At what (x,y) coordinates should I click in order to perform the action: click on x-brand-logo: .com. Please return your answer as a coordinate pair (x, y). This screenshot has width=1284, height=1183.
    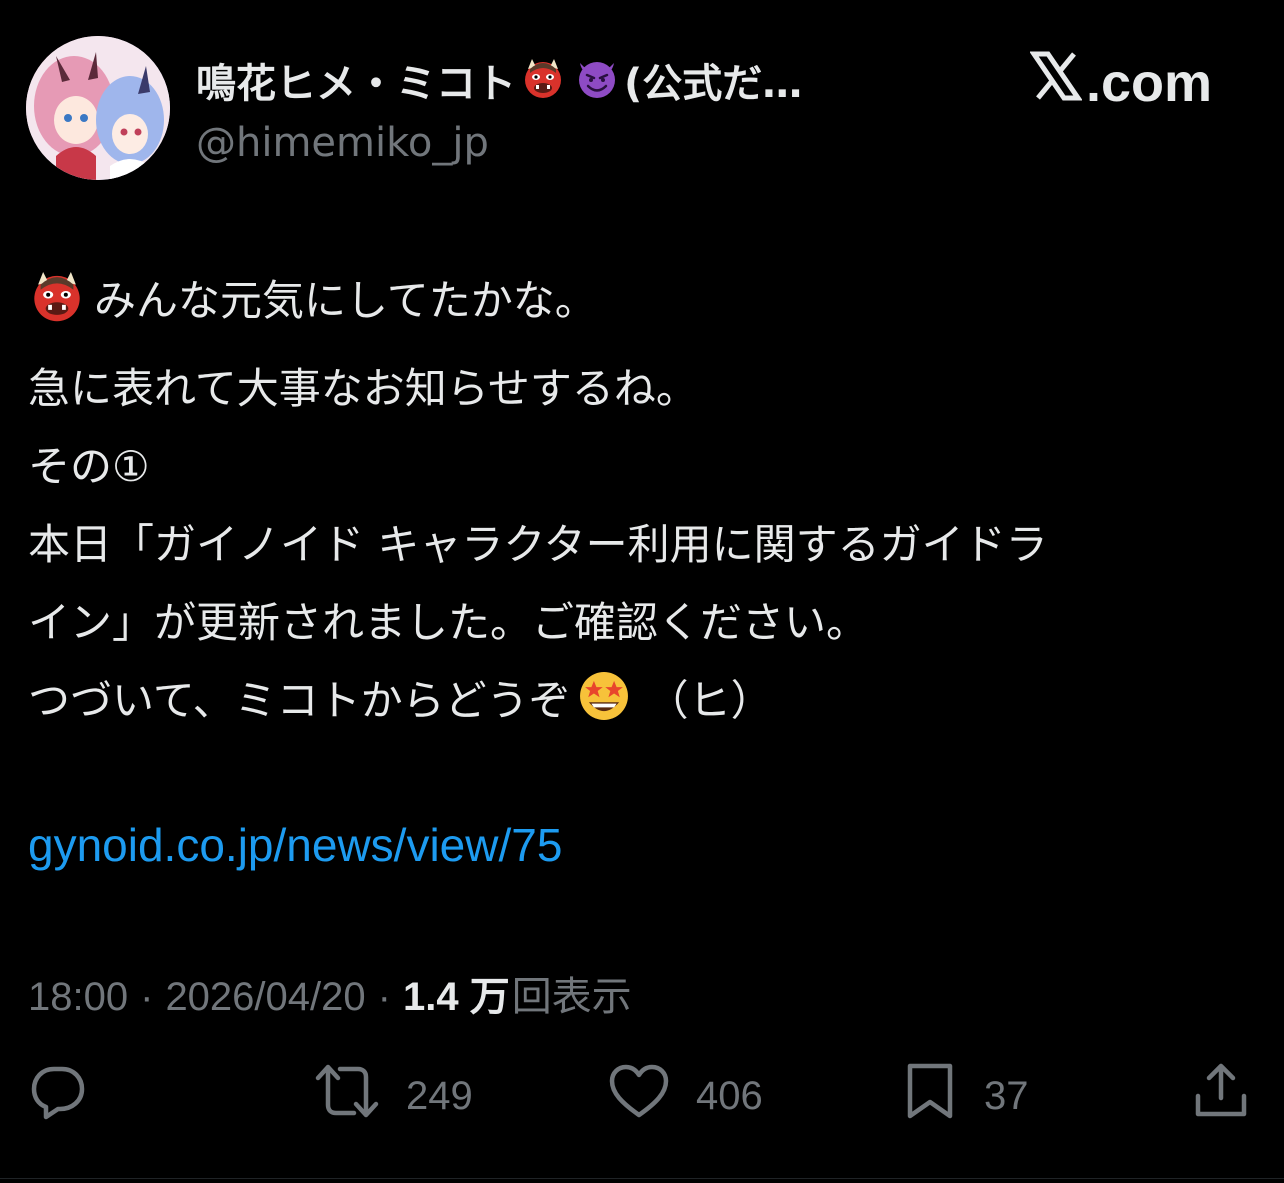
    Looking at the image, I should click on (1120, 82).